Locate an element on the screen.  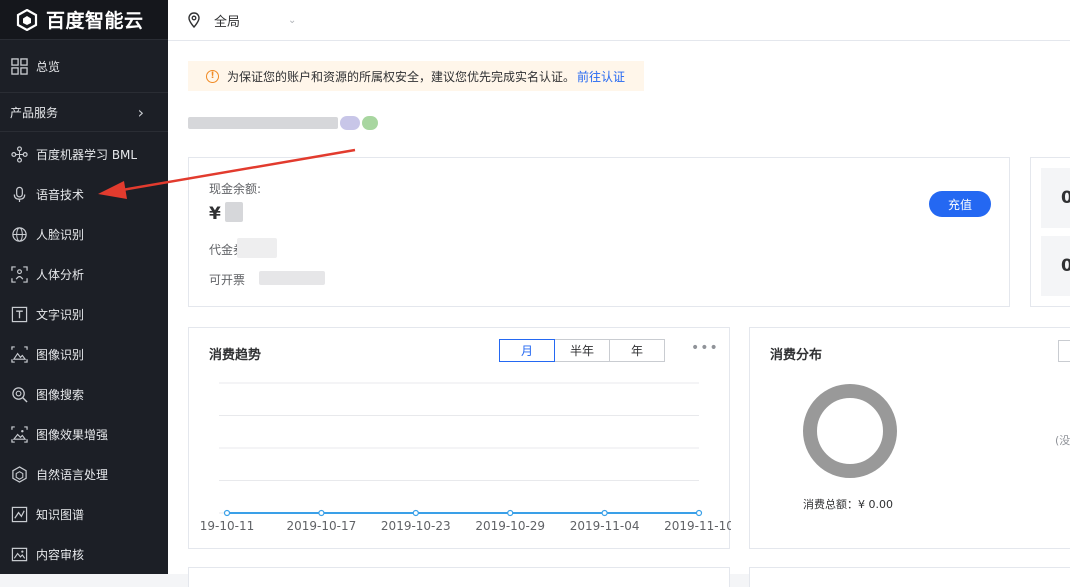
sidebar-item-image-search: 图像搜索 is located at coordinates (84, 394).